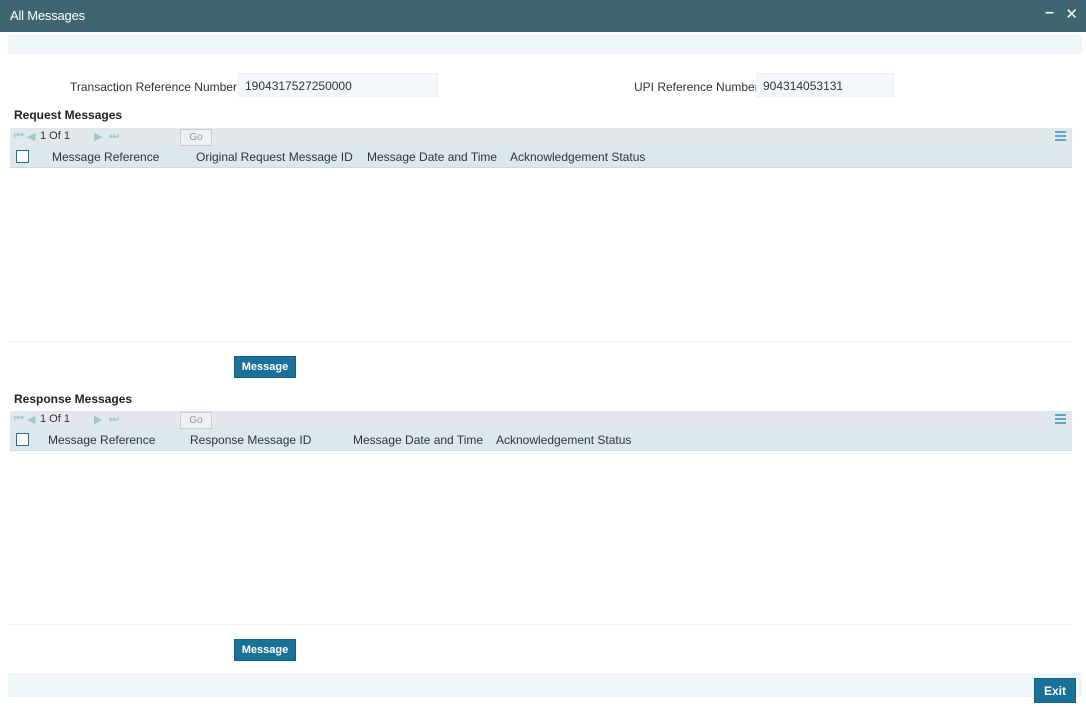 The width and height of the screenshot is (1086, 707). What do you see at coordinates (1071, 14) in the screenshot?
I see `close-icon: ✕` at bounding box center [1071, 14].